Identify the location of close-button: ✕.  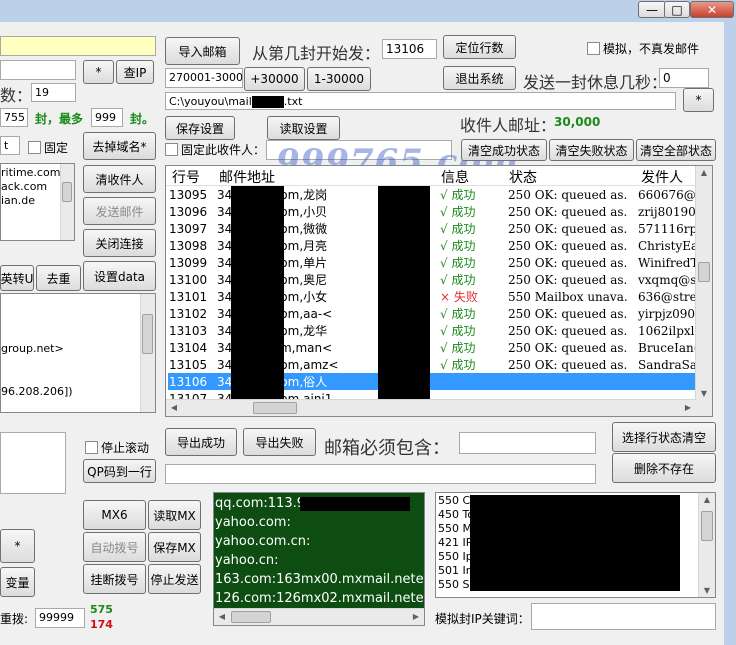
(712, 9).